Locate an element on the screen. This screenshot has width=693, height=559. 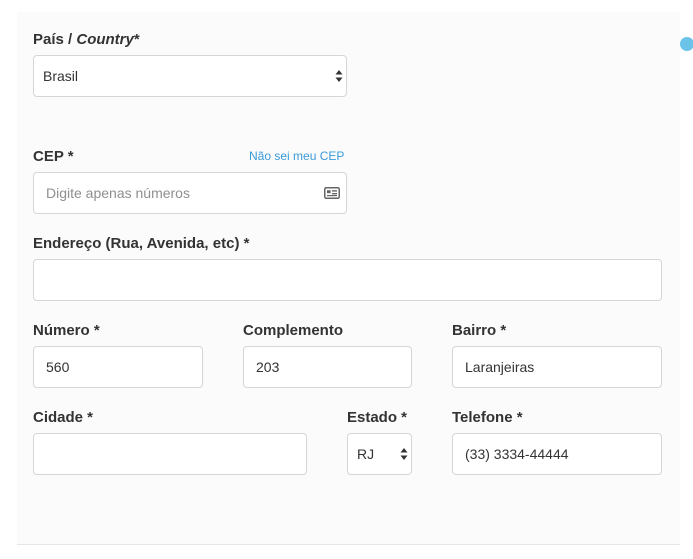
phone-value: (33) 3334-44444 is located at coordinates (517, 454).